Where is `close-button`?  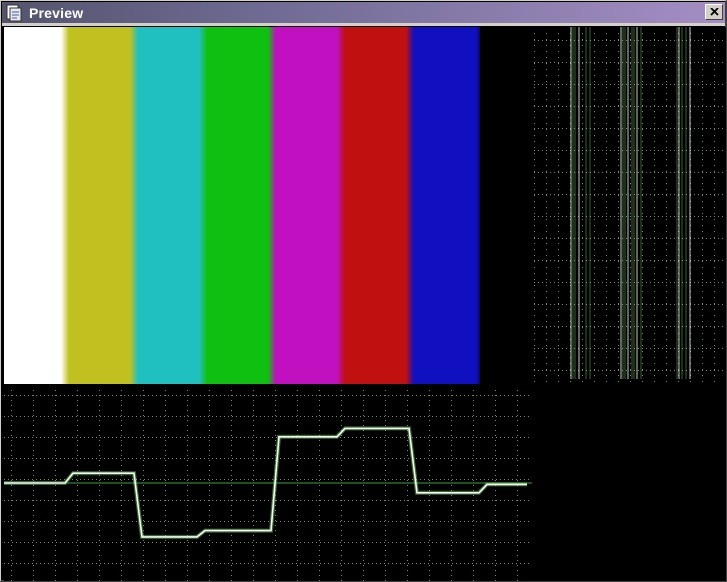
close-button is located at coordinates (714, 12).